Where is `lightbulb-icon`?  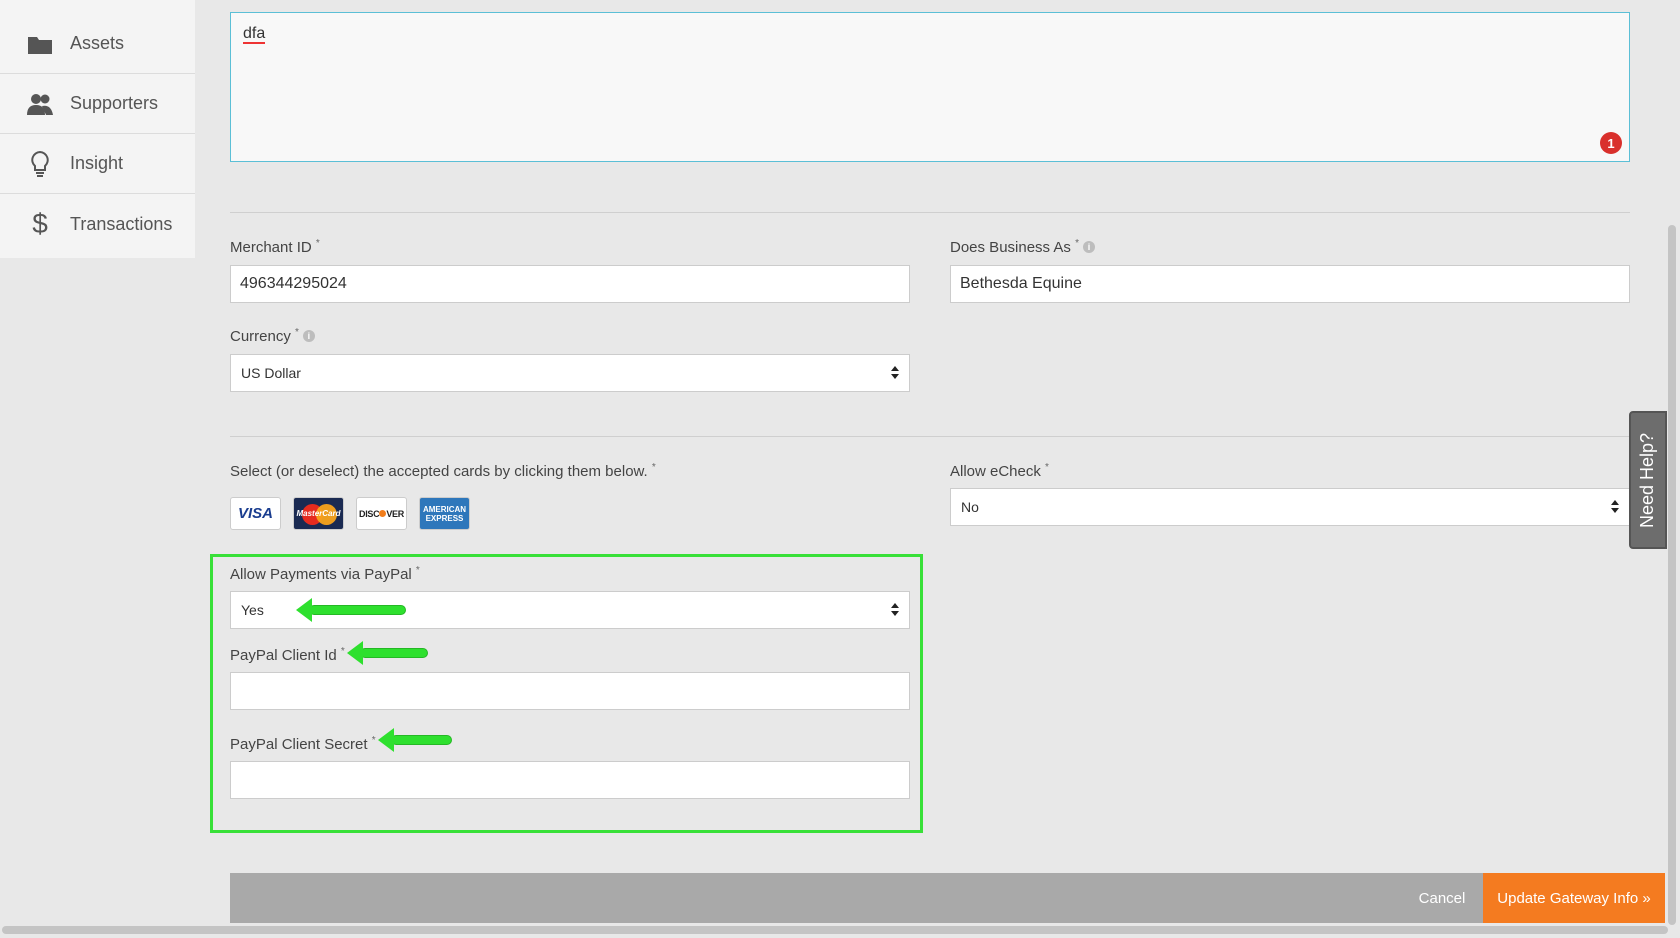
lightbulb-icon is located at coordinates (40, 164).